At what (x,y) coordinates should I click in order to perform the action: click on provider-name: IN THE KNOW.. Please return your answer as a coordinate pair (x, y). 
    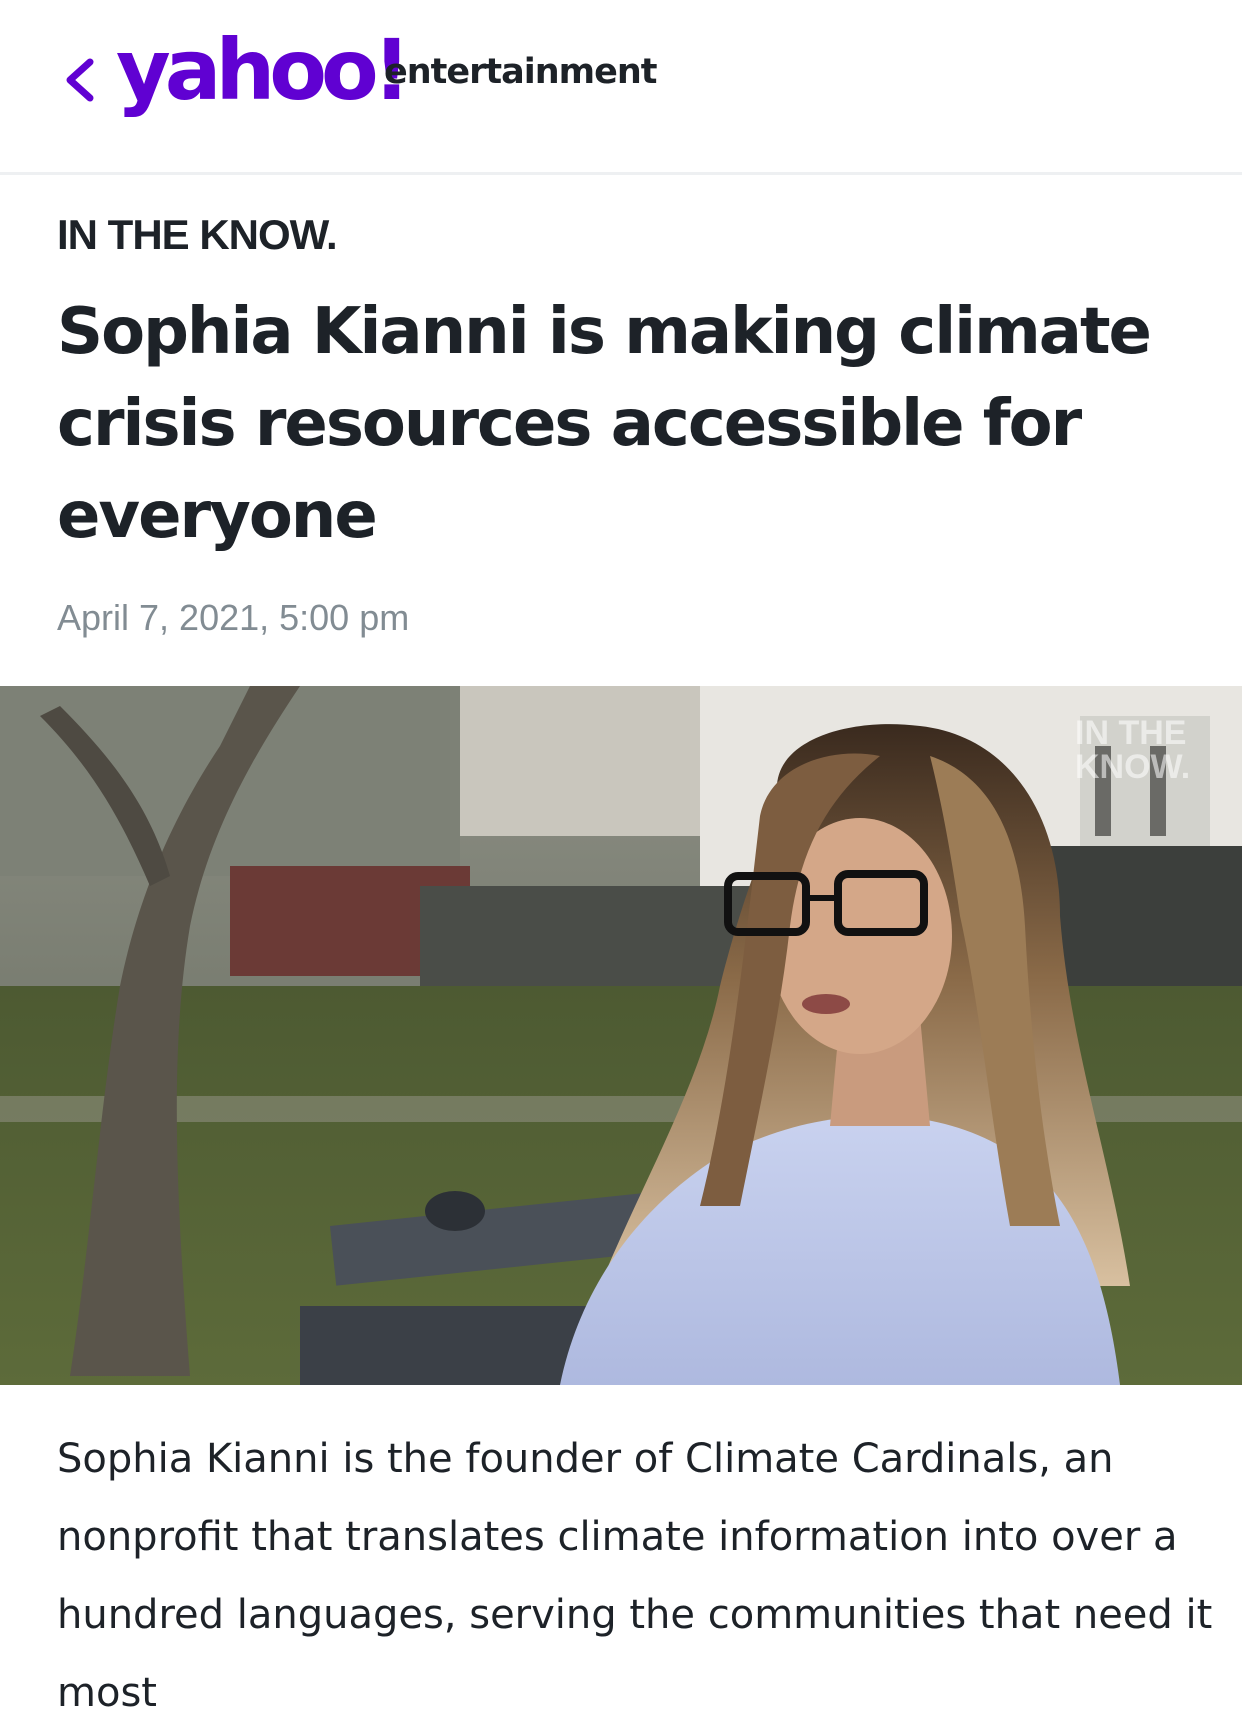
    Looking at the image, I should click on (197, 235).